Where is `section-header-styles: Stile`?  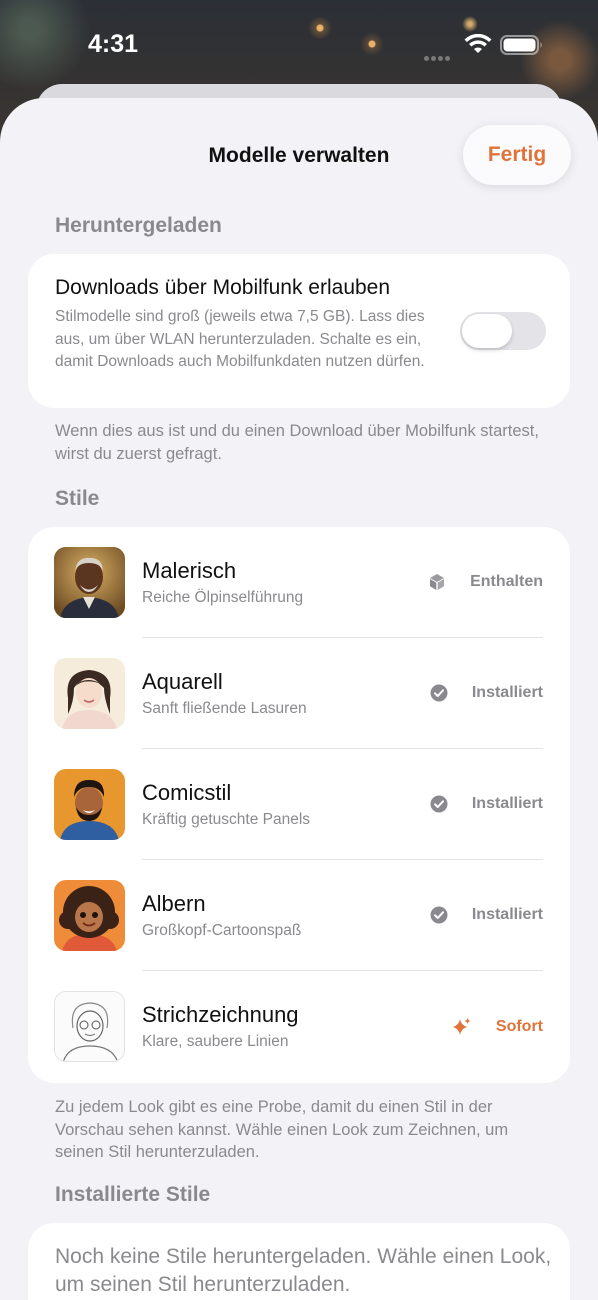
section-header-styles: Stile is located at coordinates (77, 498).